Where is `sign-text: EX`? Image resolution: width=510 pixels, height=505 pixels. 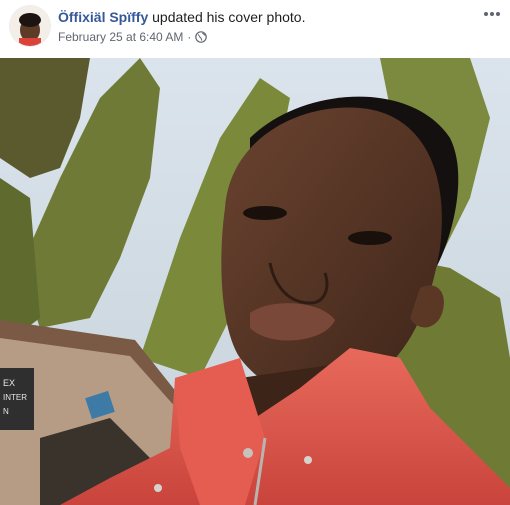 sign-text: EX is located at coordinates (9, 383).